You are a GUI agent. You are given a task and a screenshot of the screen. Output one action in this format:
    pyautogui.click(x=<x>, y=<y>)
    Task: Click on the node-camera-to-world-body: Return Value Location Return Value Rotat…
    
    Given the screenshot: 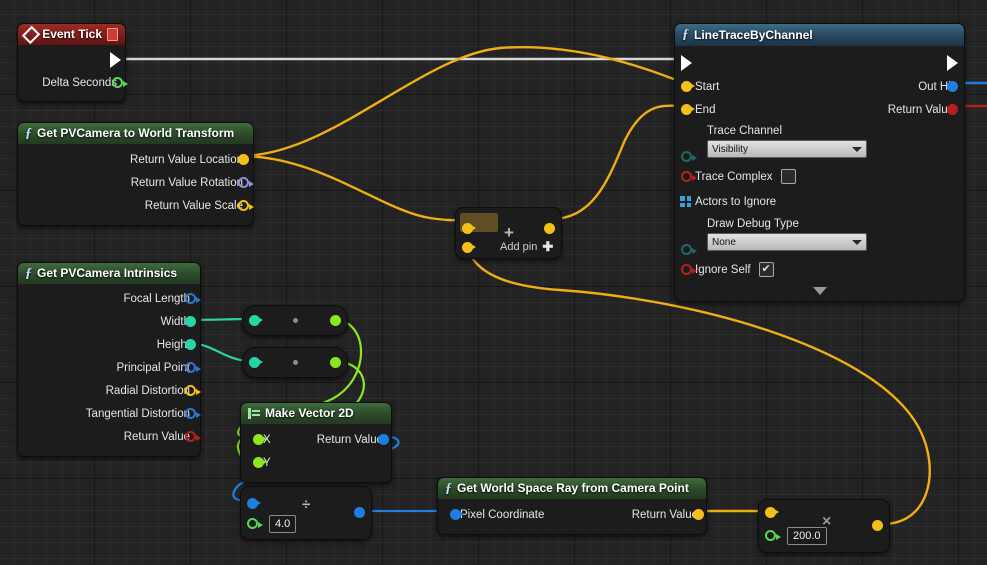 What is the action you would take?
    pyautogui.click(x=136, y=184)
    